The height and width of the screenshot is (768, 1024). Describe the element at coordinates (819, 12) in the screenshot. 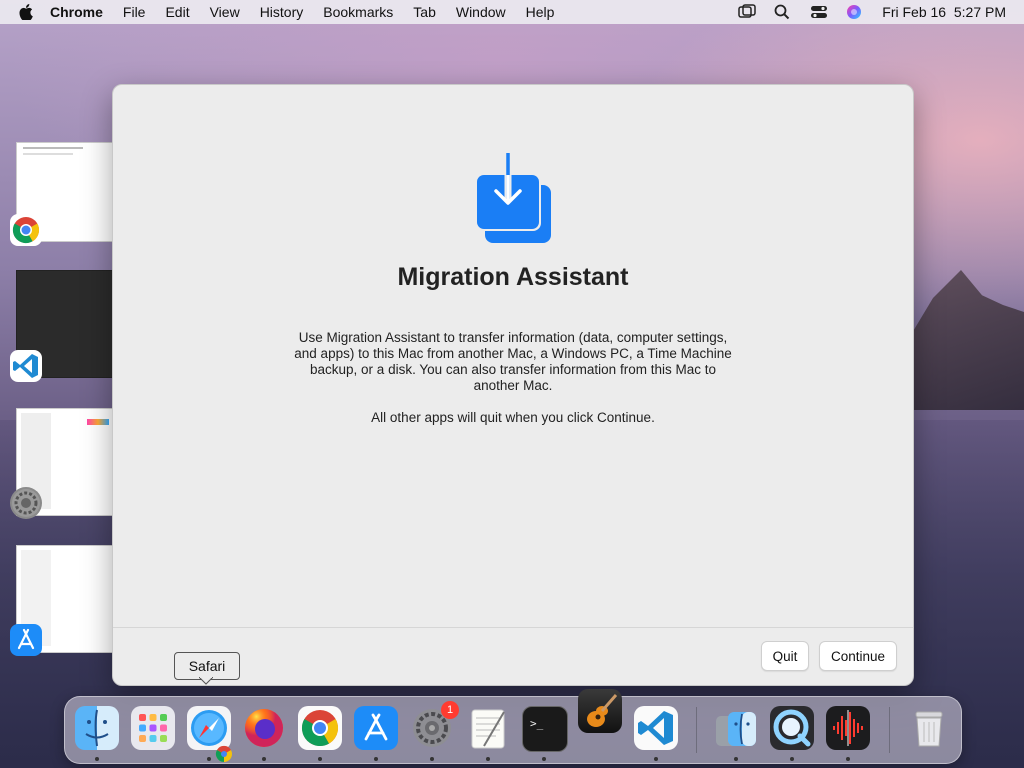

I see `control-center-icon` at that location.